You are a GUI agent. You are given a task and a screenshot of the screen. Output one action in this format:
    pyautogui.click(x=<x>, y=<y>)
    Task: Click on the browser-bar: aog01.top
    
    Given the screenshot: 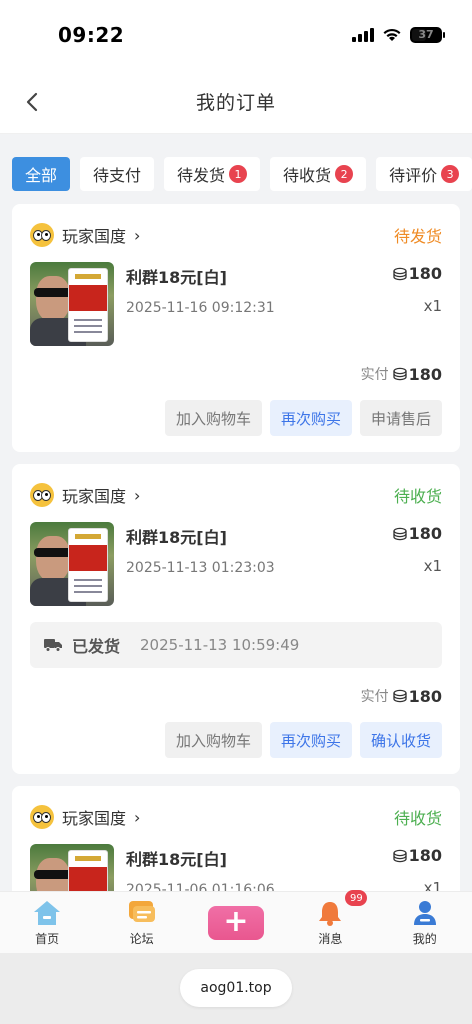 What is the action you would take?
    pyautogui.click(x=236, y=988)
    